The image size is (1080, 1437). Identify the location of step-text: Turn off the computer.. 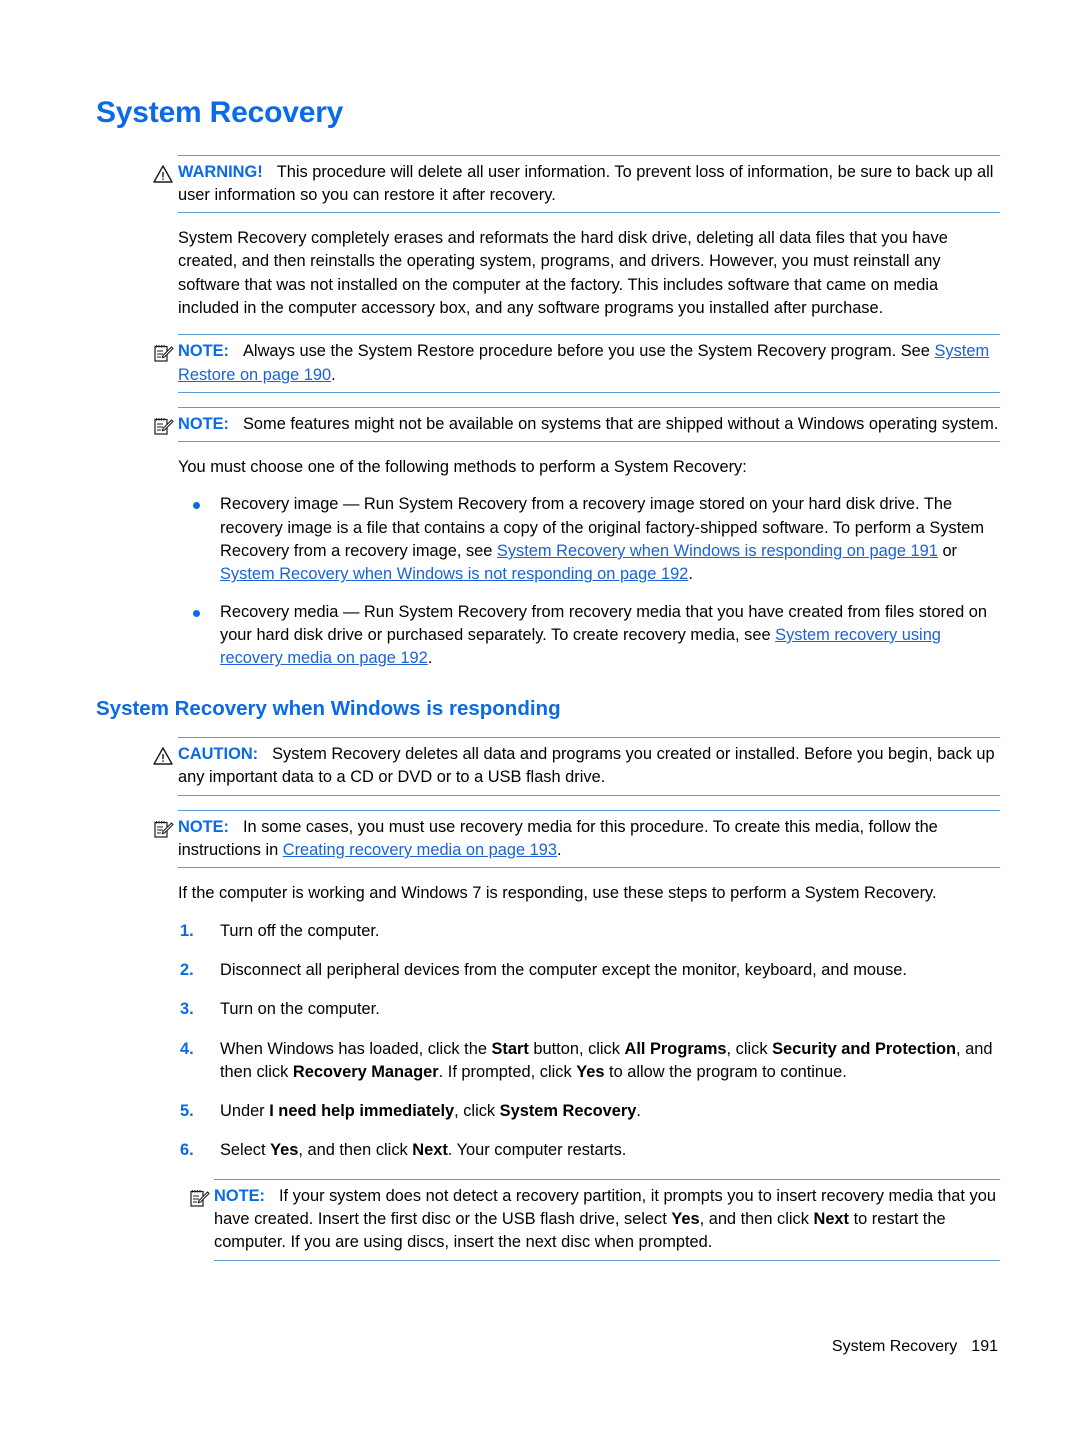
(300, 930).